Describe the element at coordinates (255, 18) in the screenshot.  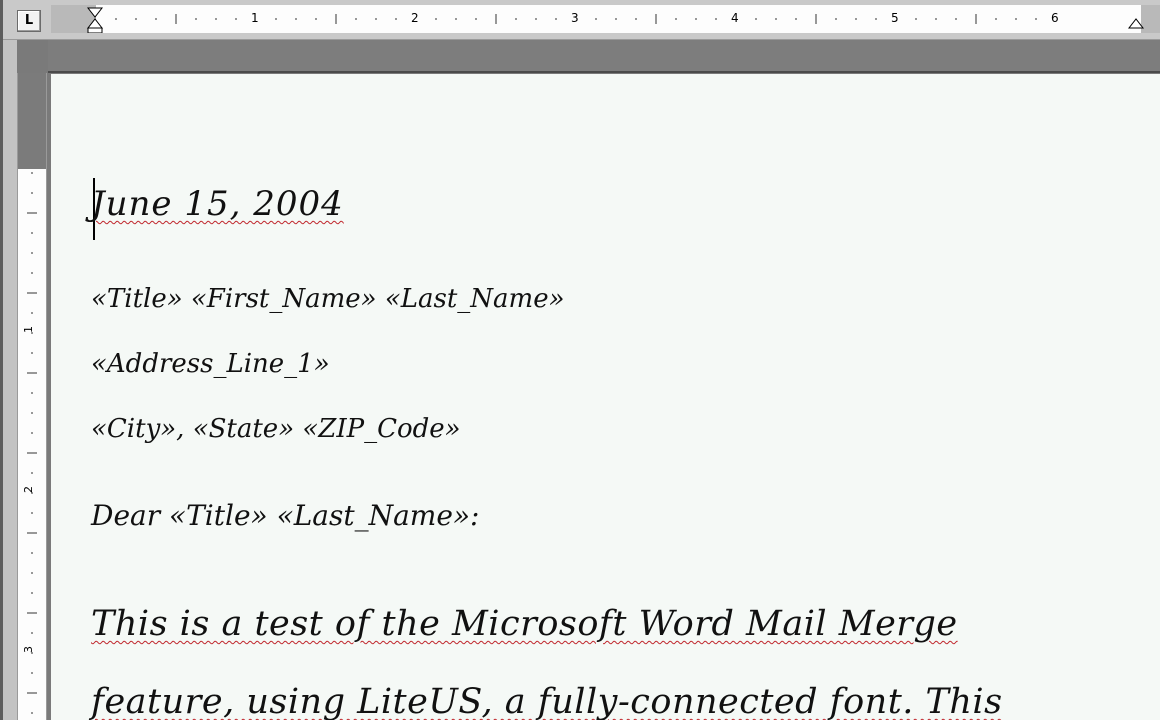
I see `ruler-number: 1` at that location.